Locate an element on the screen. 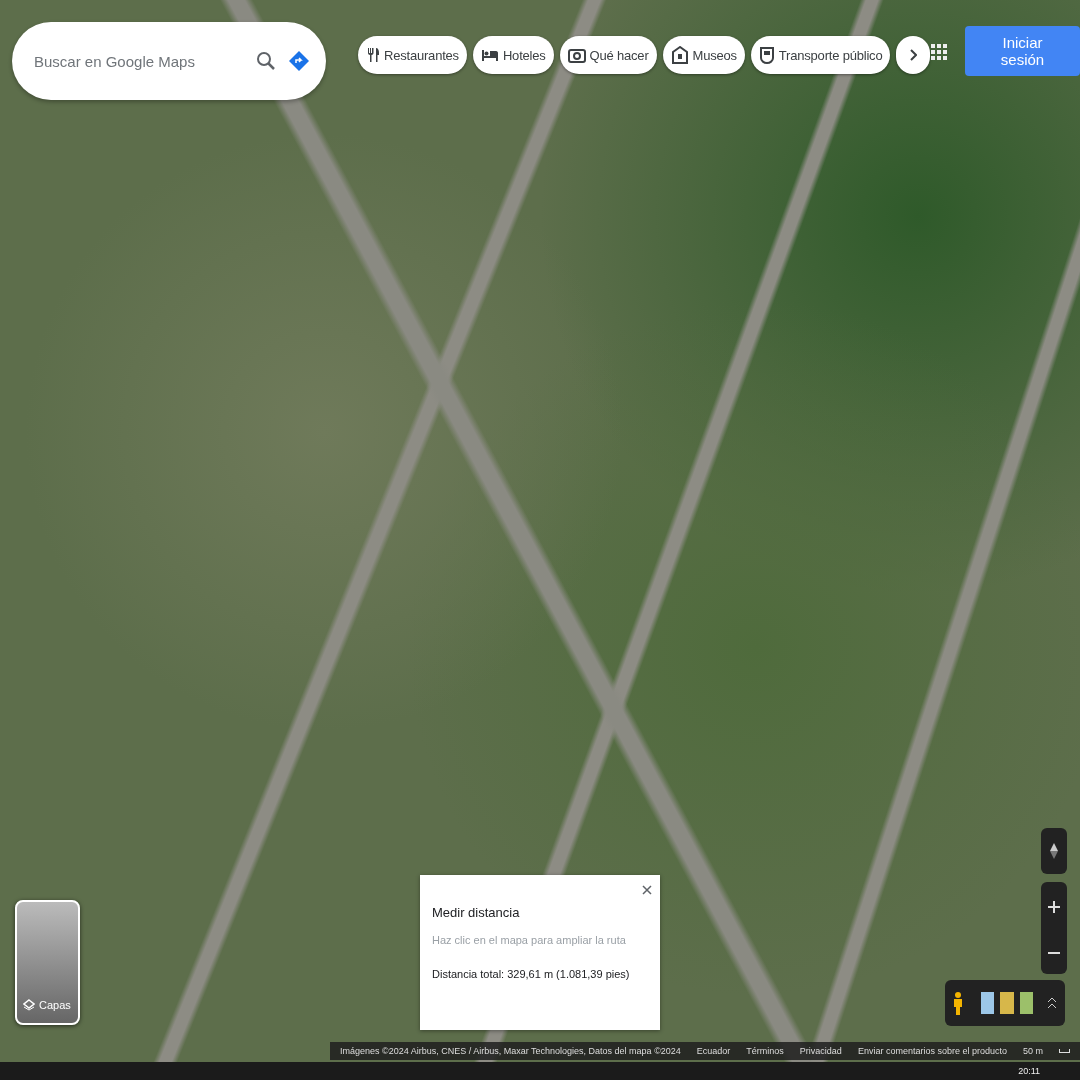 This screenshot has height=1080, width=1080. card-title: Medir distancia is located at coordinates (476, 912).